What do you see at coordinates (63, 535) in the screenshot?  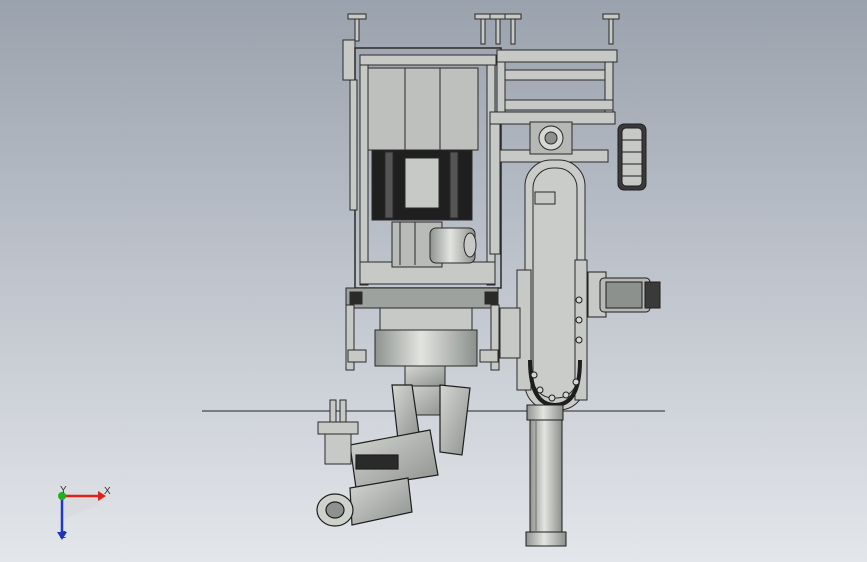 I see `z-axis-label: Z` at bounding box center [63, 535].